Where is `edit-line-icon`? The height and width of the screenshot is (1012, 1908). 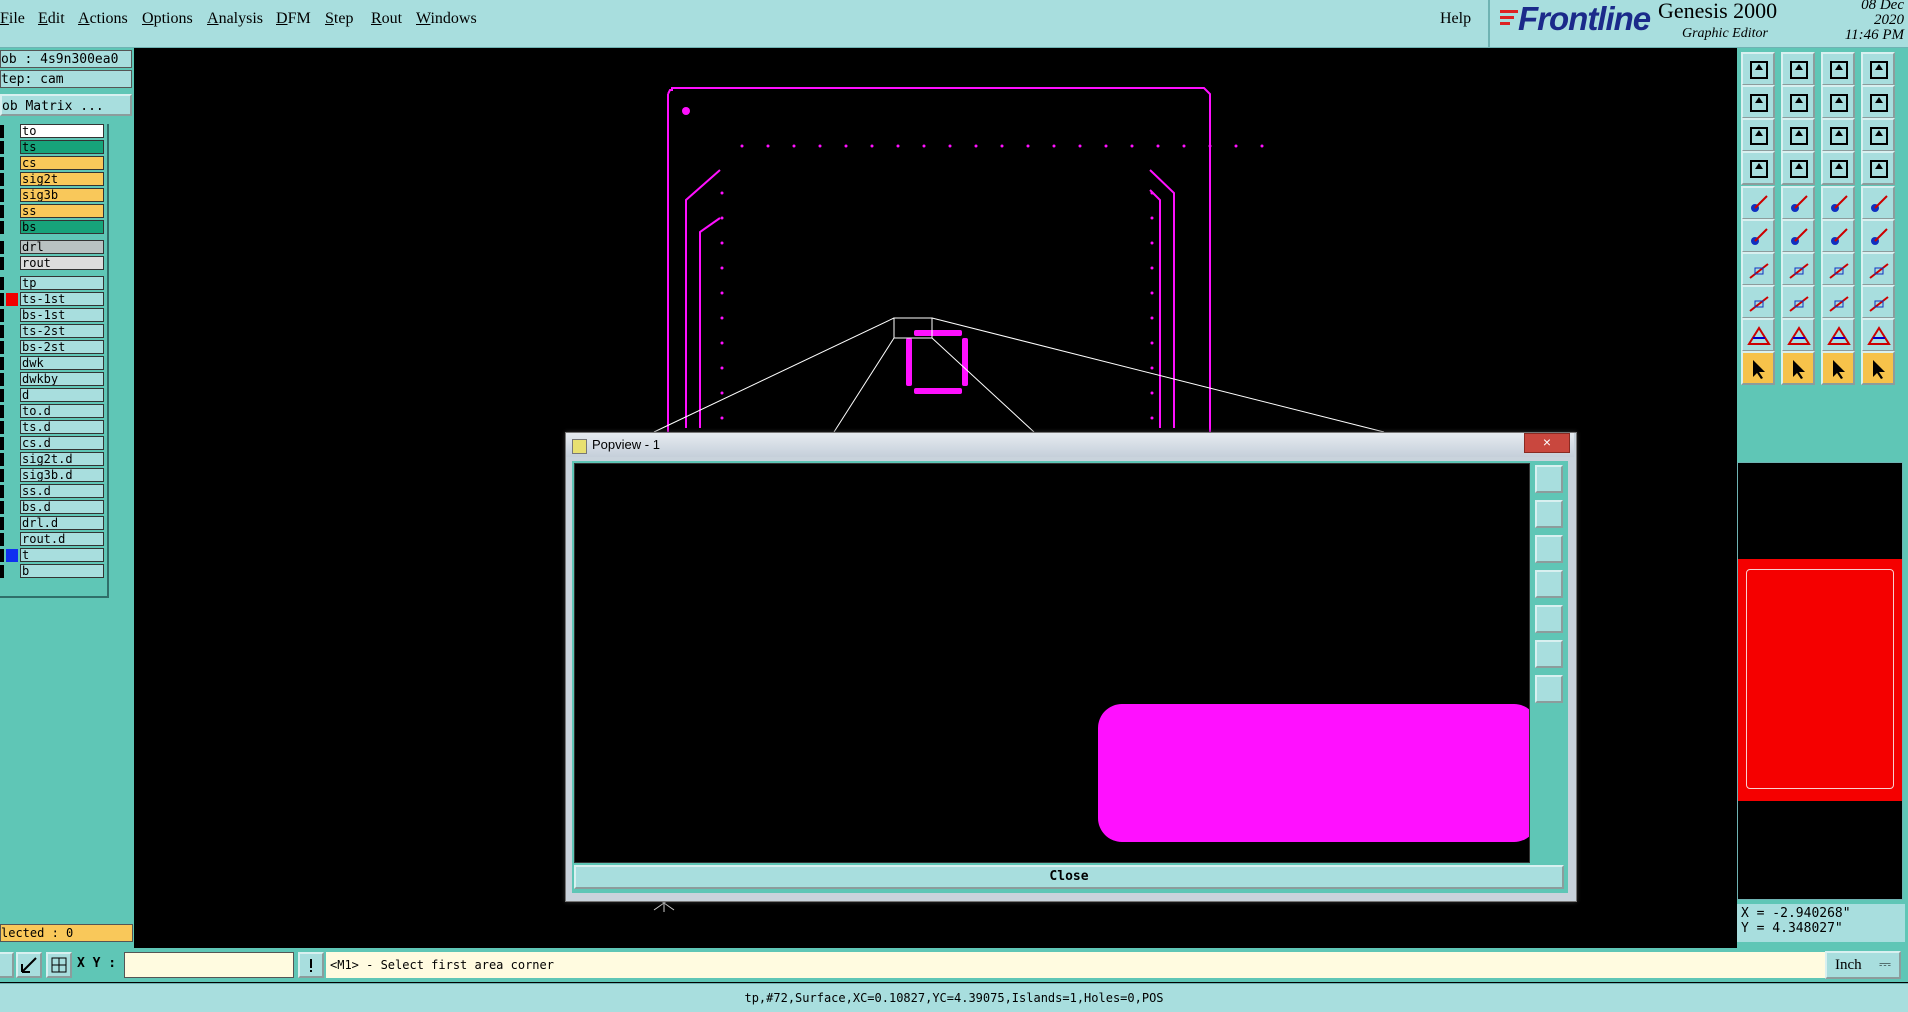 edit-line-icon is located at coordinates (1798, 269).